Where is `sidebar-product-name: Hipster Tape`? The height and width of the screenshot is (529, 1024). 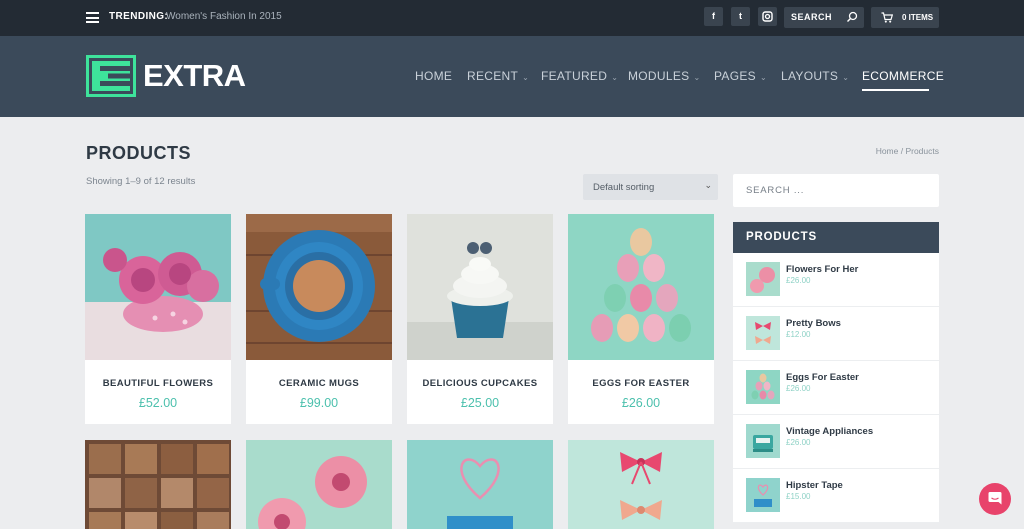 sidebar-product-name: Hipster Tape is located at coordinates (814, 485).